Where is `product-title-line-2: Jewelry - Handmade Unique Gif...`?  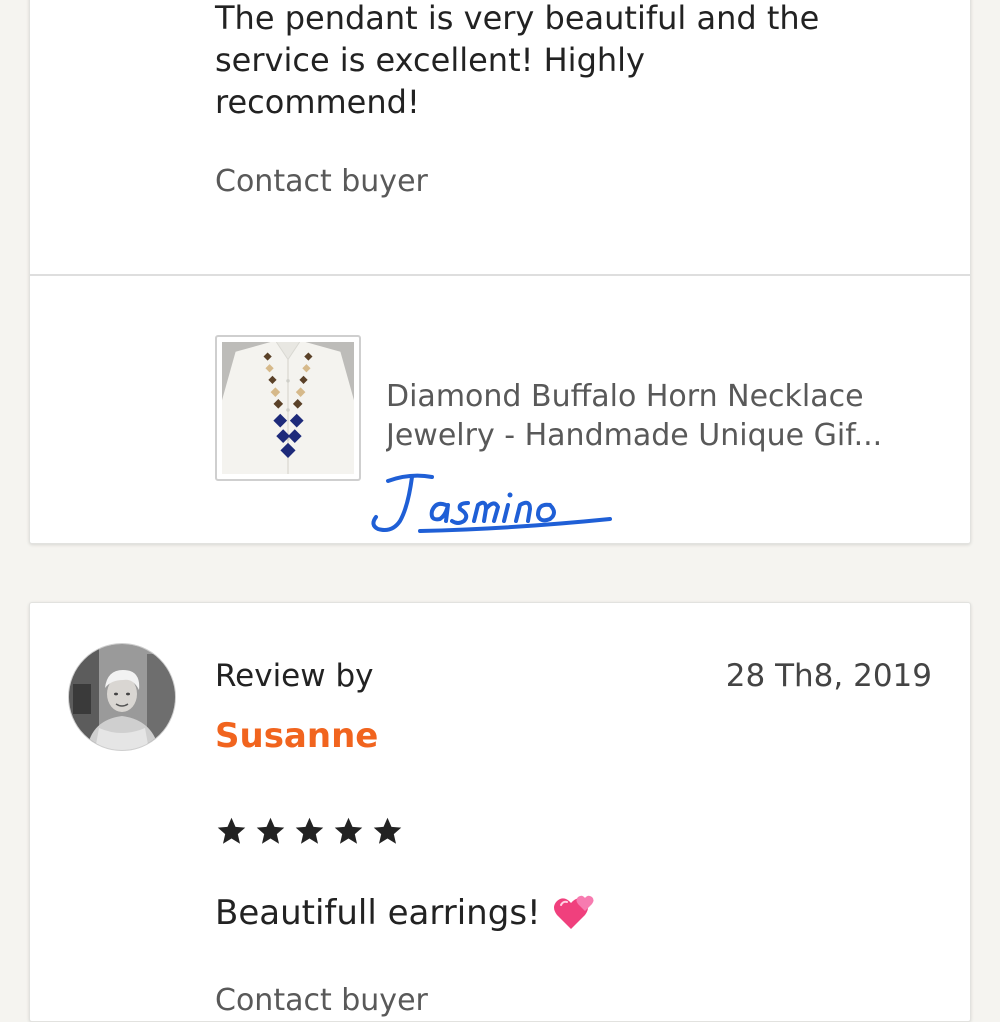 product-title-line-2: Jewelry - Handmade Unique Gif... is located at coordinates (634, 435).